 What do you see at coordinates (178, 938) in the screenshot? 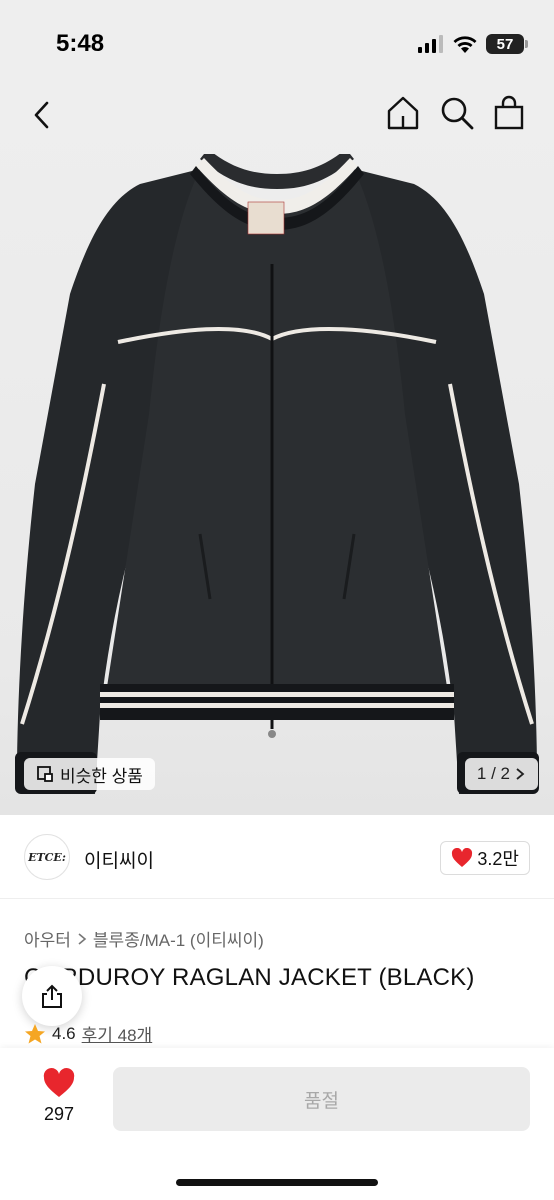
I see `breadcrumb-child: 블루종/MA-1 (이티씨이)` at bounding box center [178, 938].